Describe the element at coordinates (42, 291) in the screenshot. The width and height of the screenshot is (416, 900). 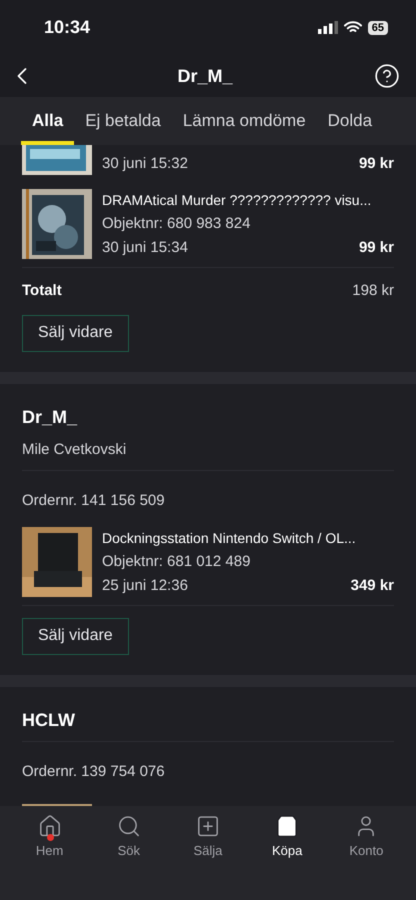
I see `total-label: Totalt` at that location.